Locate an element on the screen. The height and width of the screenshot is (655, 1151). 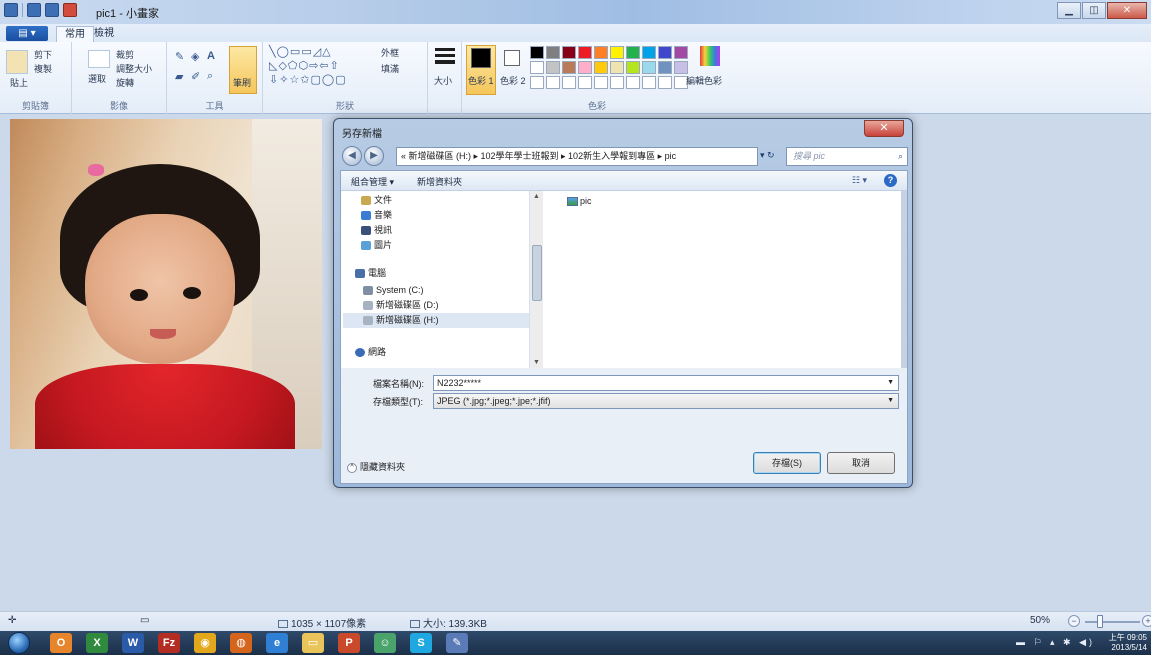
redo-icon is located at coordinates (70, 10).